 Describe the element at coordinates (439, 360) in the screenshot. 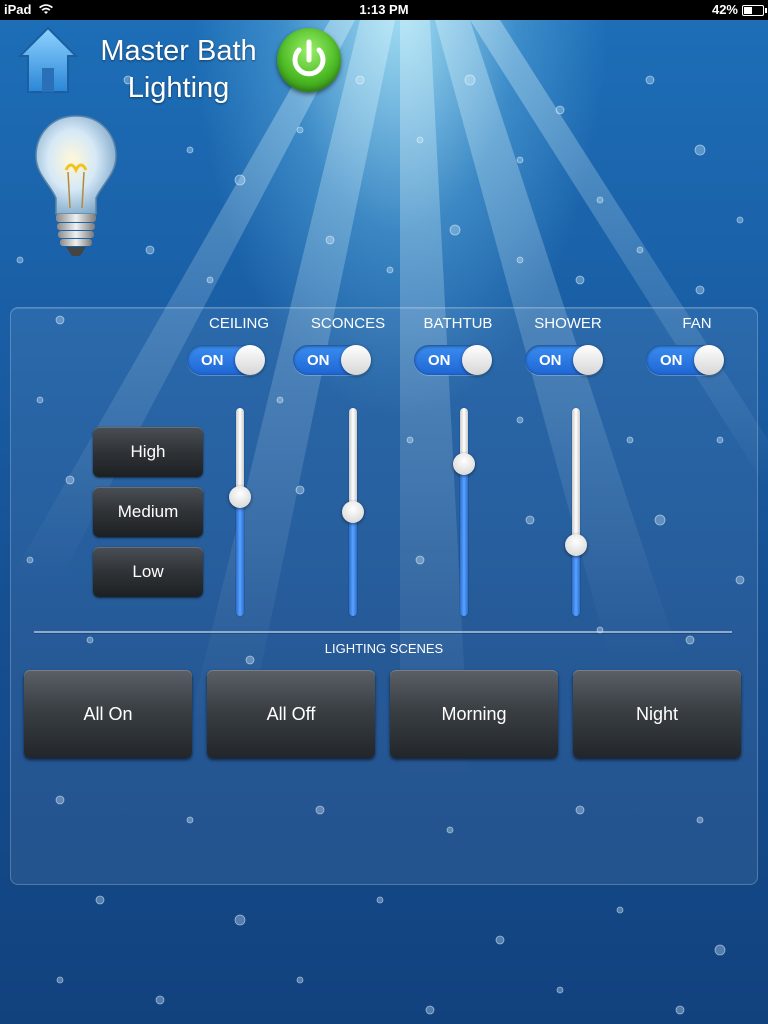

I see `switch-bathtub-state: ON` at that location.